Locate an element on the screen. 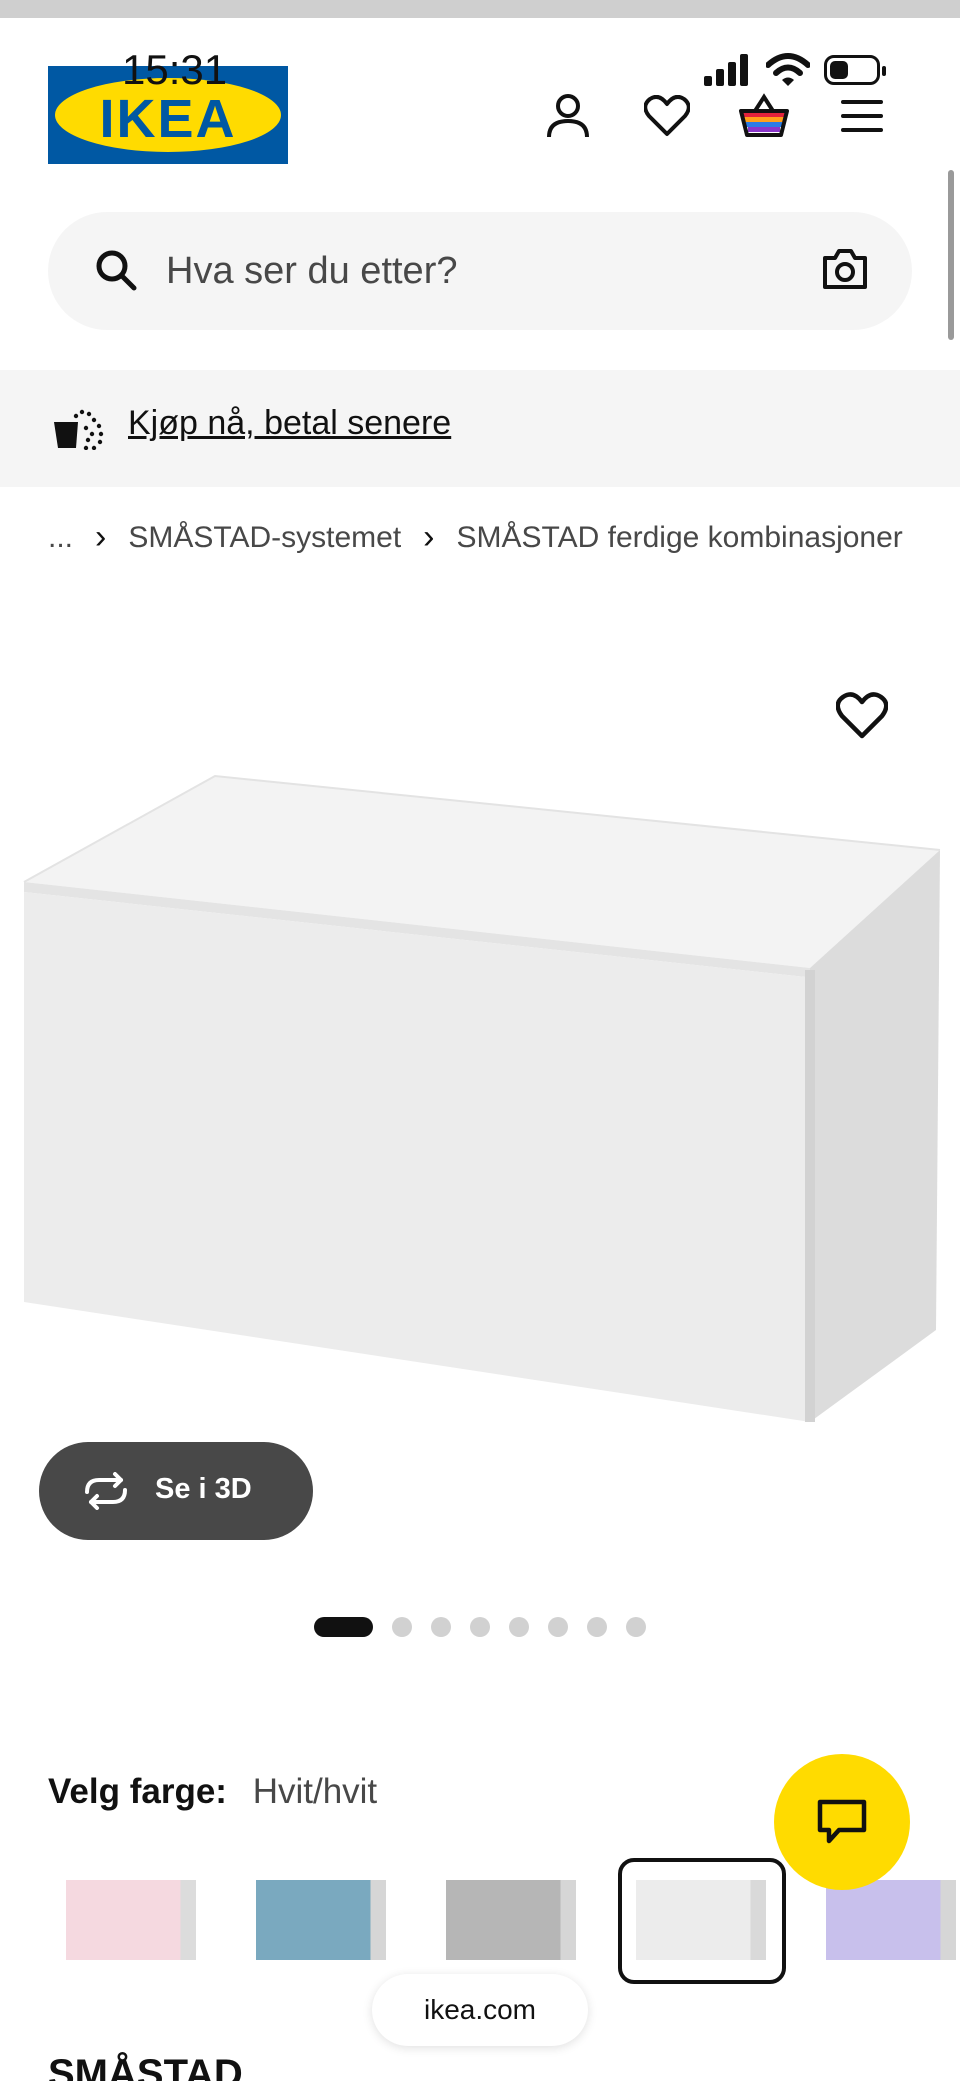 Image resolution: width=960 pixels, height=2081 pixels. page-scrollbar is located at coordinates (951, 255).